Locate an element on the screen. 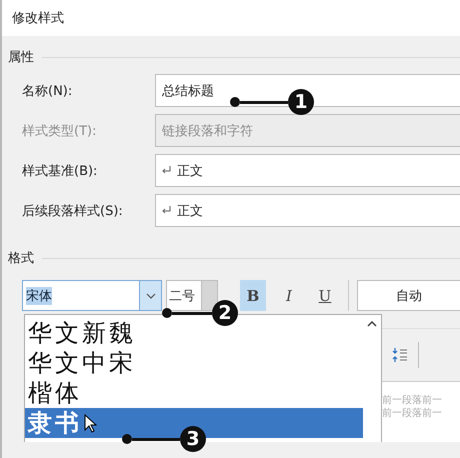 The image size is (460, 458). window-title: 修改样式 is located at coordinates (38, 18).